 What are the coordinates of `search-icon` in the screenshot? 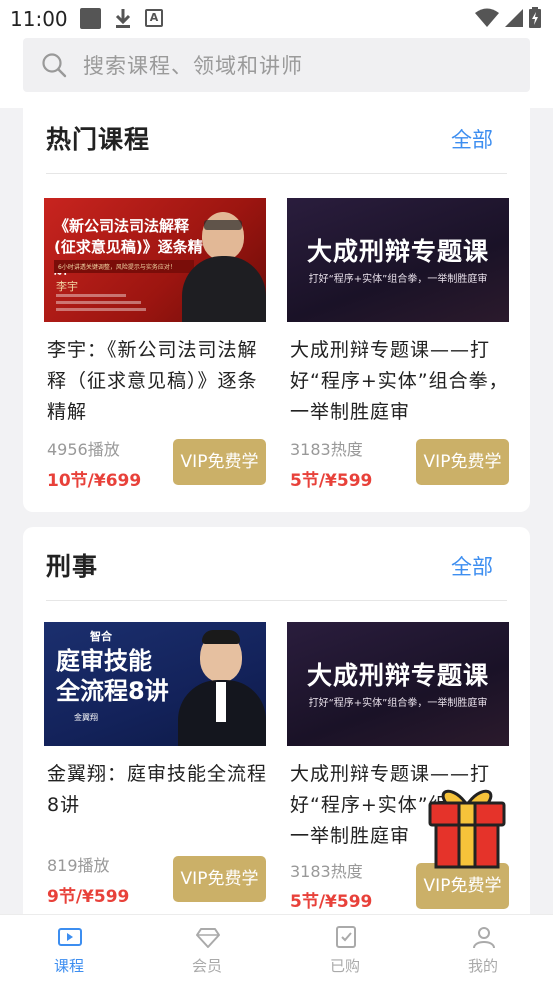 It's located at (54, 65).